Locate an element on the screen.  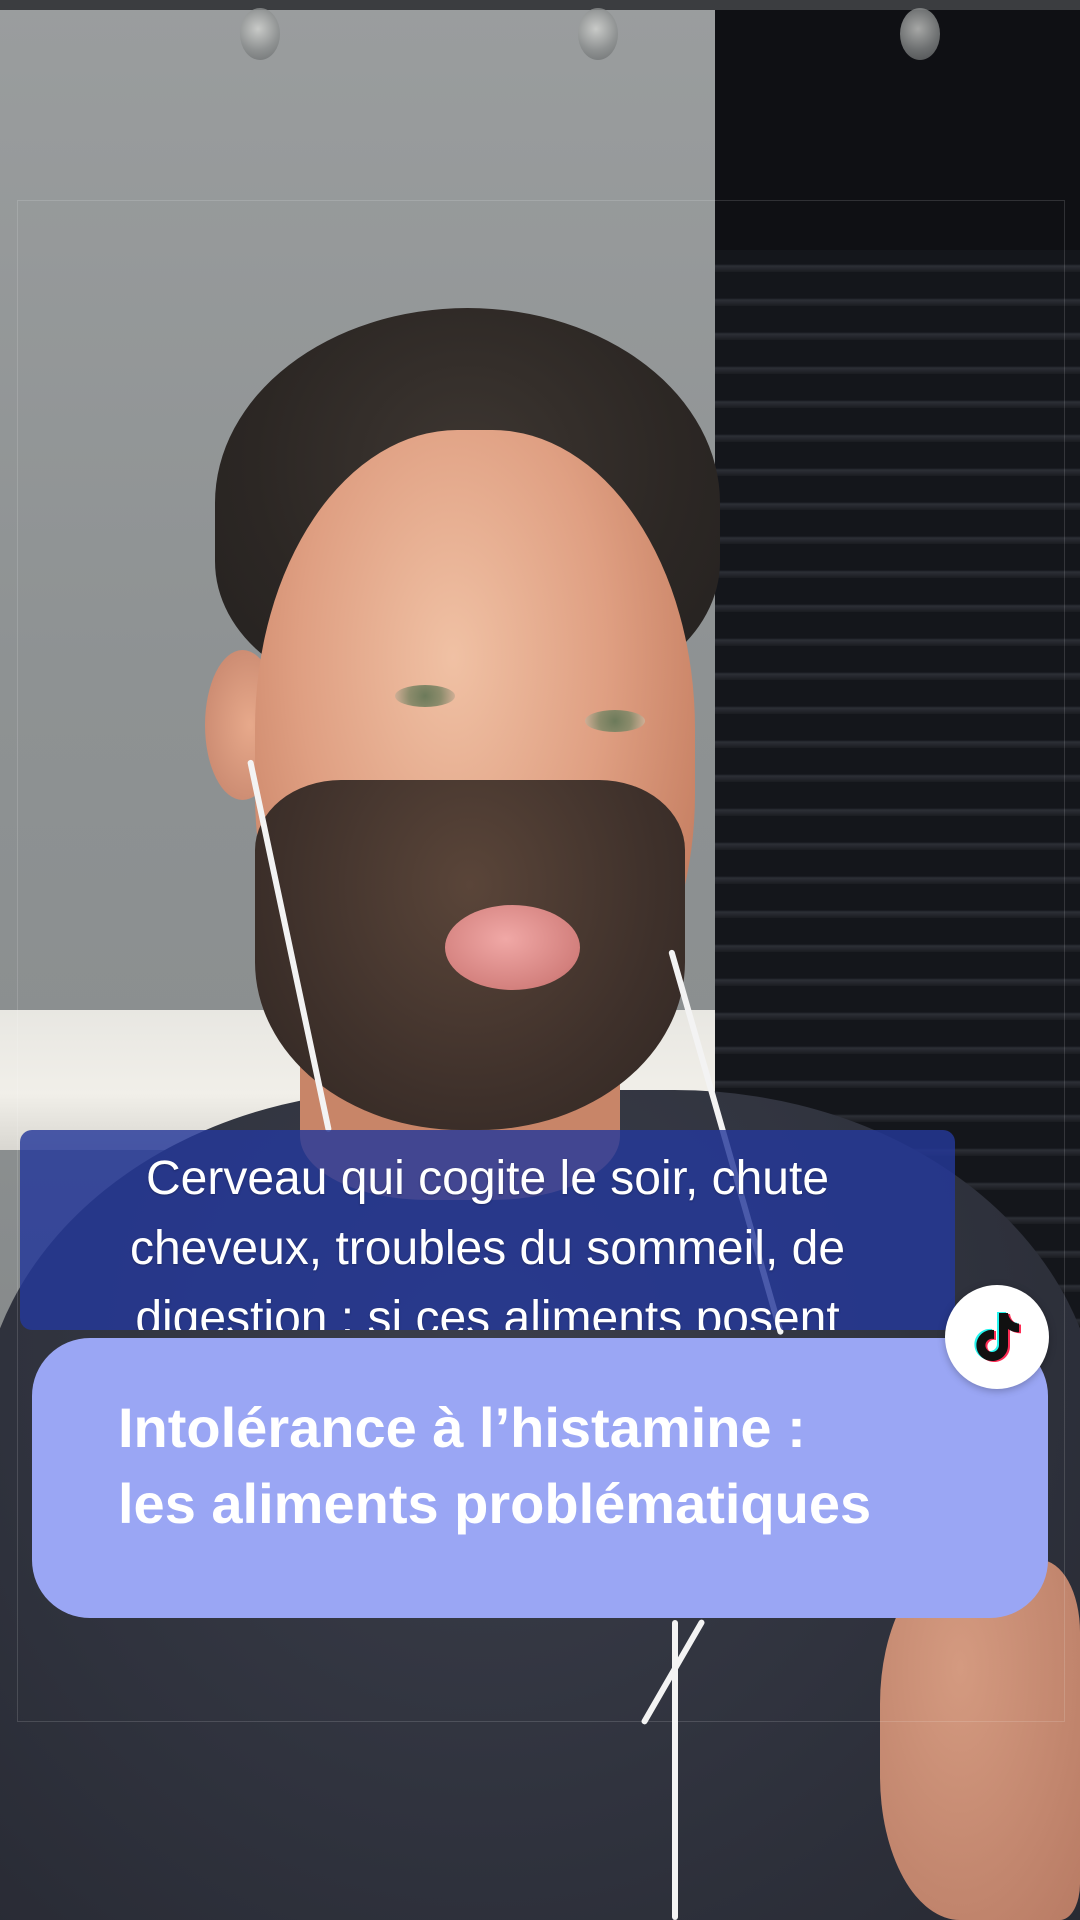
title-line: les aliments problématiques is located at coordinates (495, 1503).